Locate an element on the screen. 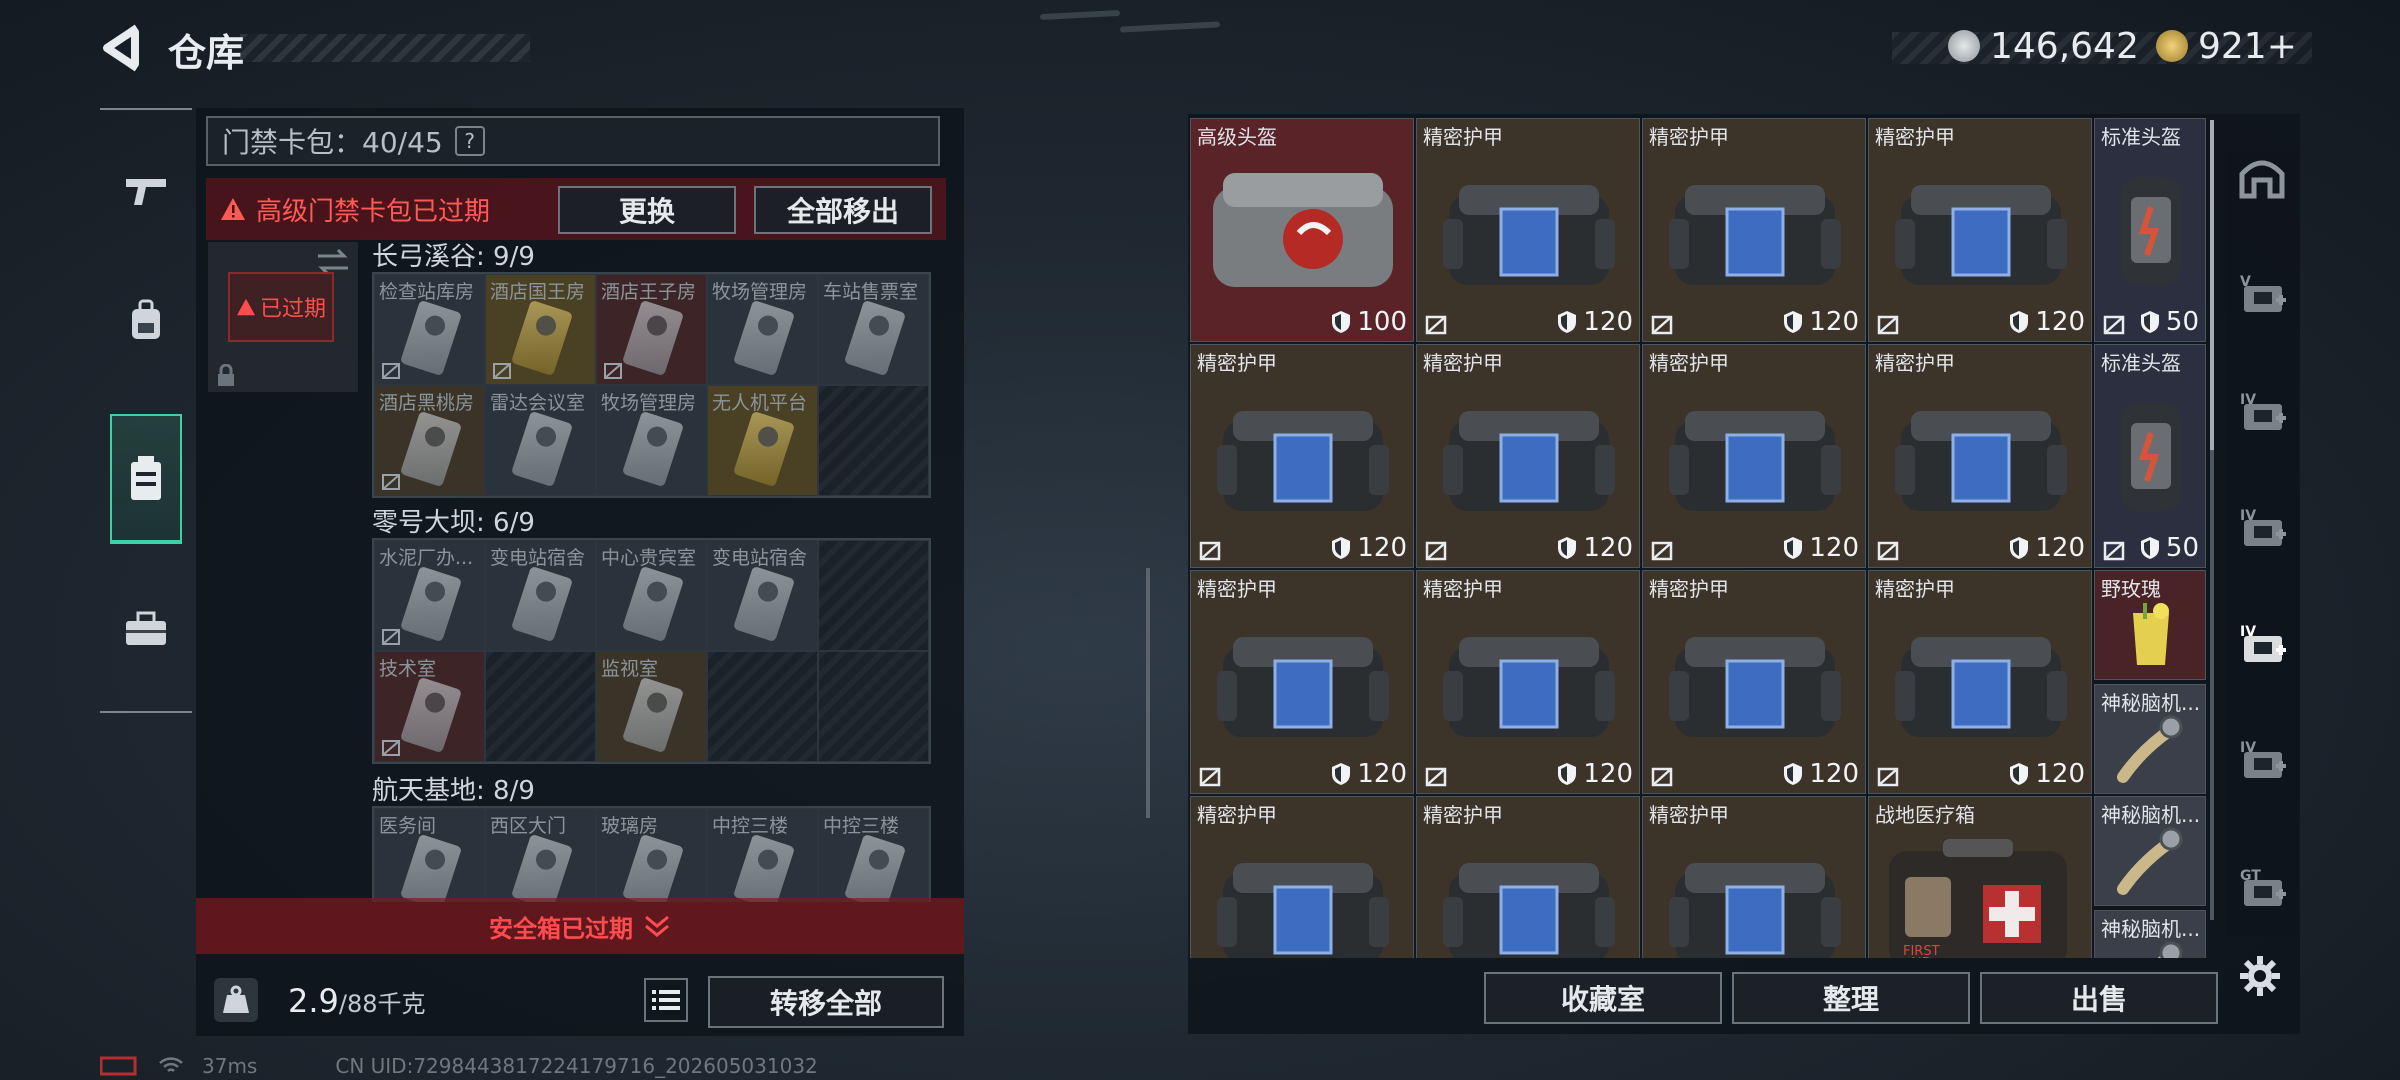 The image size is (2400, 1080). remove-all-button: 全部移出 is located at coordinates (843, 210).